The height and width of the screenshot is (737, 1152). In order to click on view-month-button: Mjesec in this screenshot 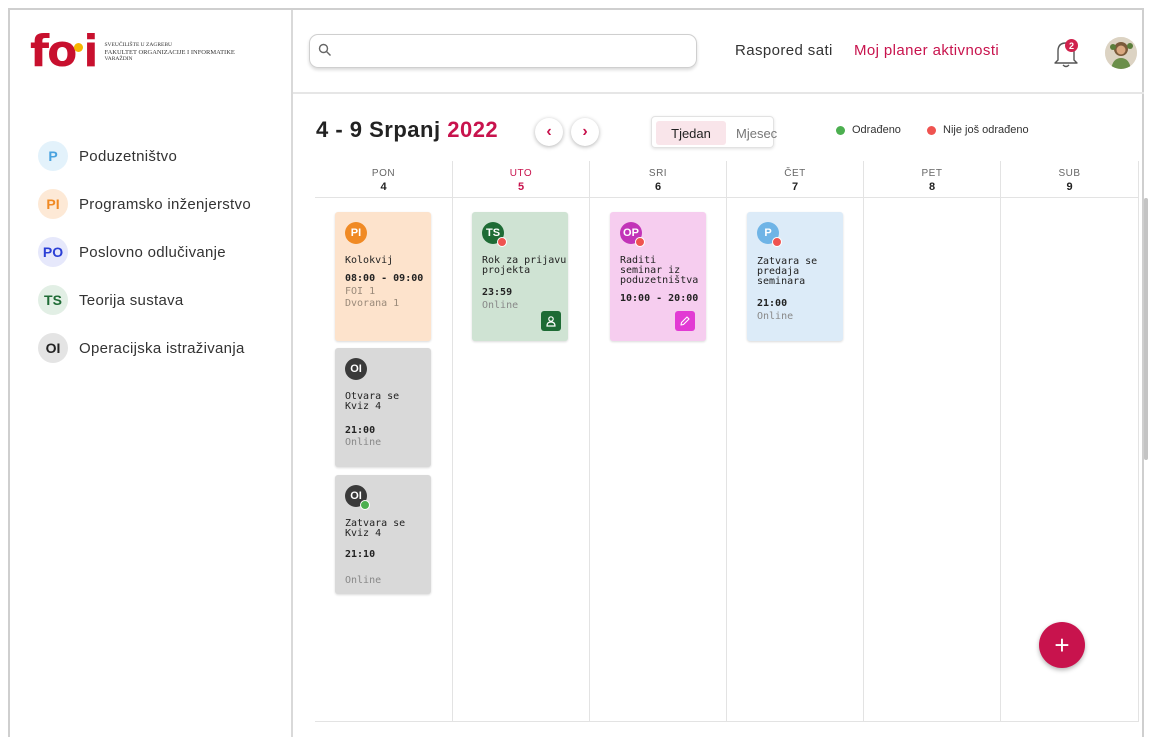, I will do `click(756, 133)`.